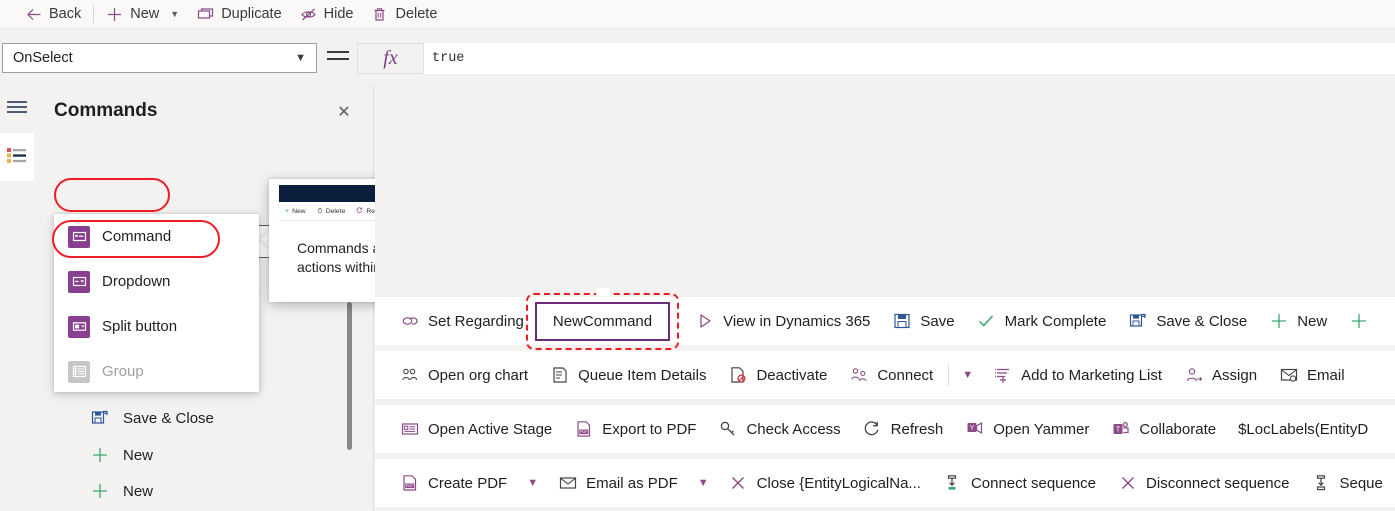  Describe the element at coordinates (923, 321) in the screenshot. I see `button-save: Save` at that location.